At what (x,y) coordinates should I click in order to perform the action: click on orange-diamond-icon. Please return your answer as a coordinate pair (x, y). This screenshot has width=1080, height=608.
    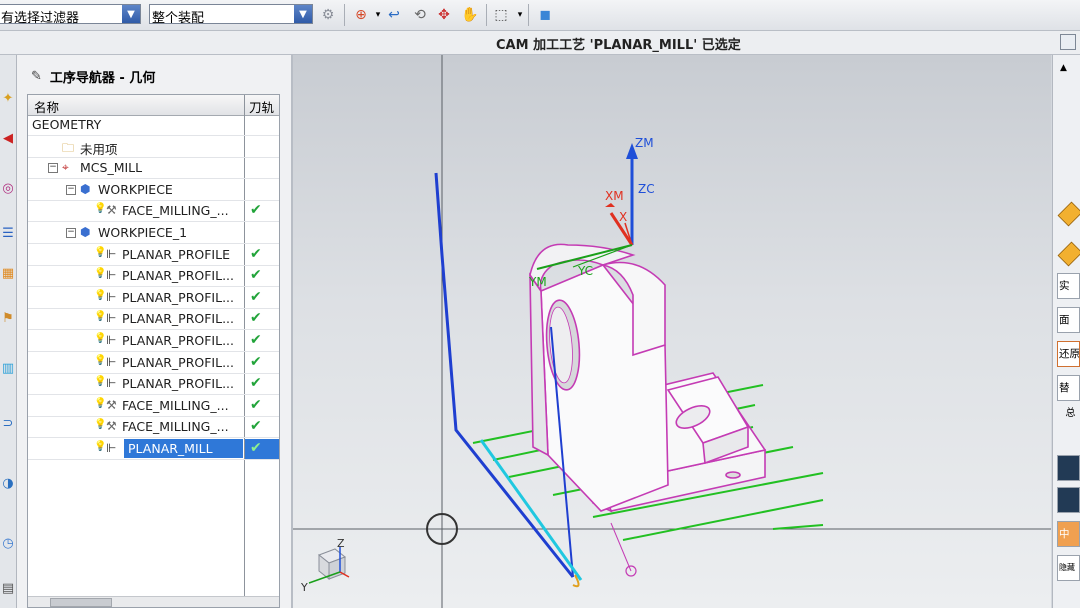
    Looking at the image, I should click on (1068, 214).